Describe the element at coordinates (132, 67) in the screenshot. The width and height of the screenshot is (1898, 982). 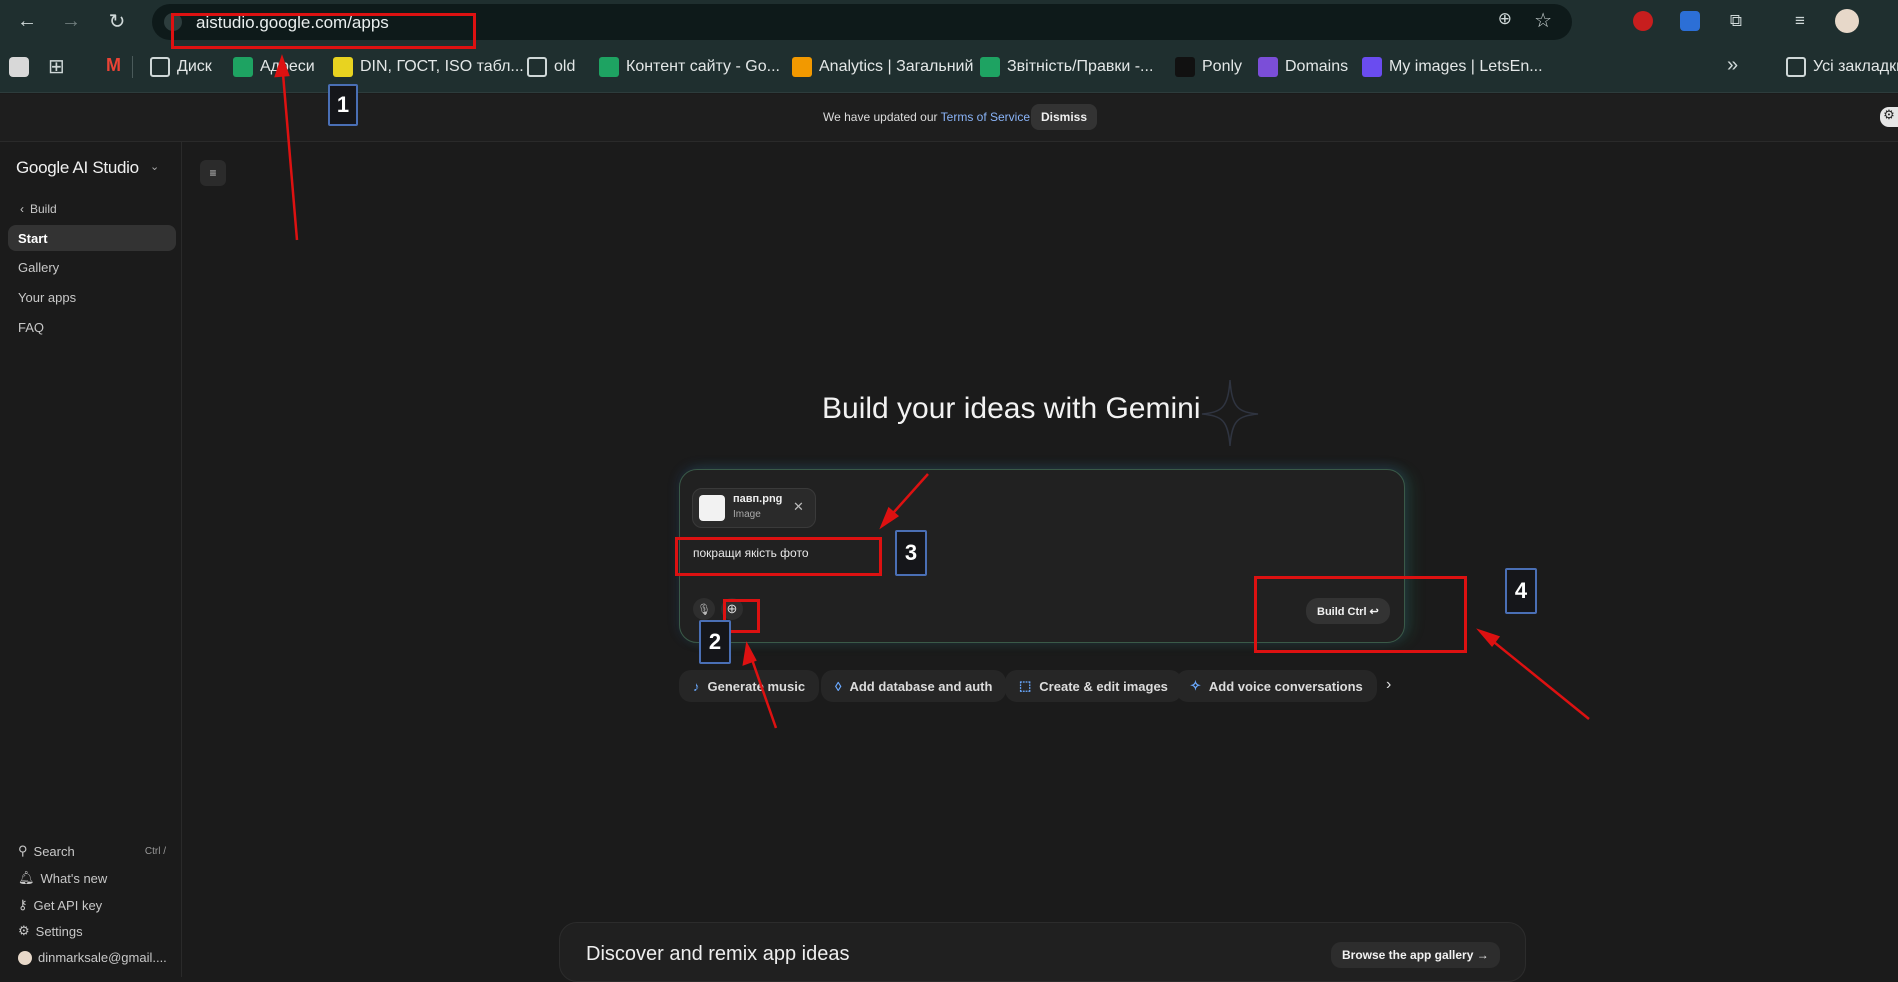
I see `divider` at that location.